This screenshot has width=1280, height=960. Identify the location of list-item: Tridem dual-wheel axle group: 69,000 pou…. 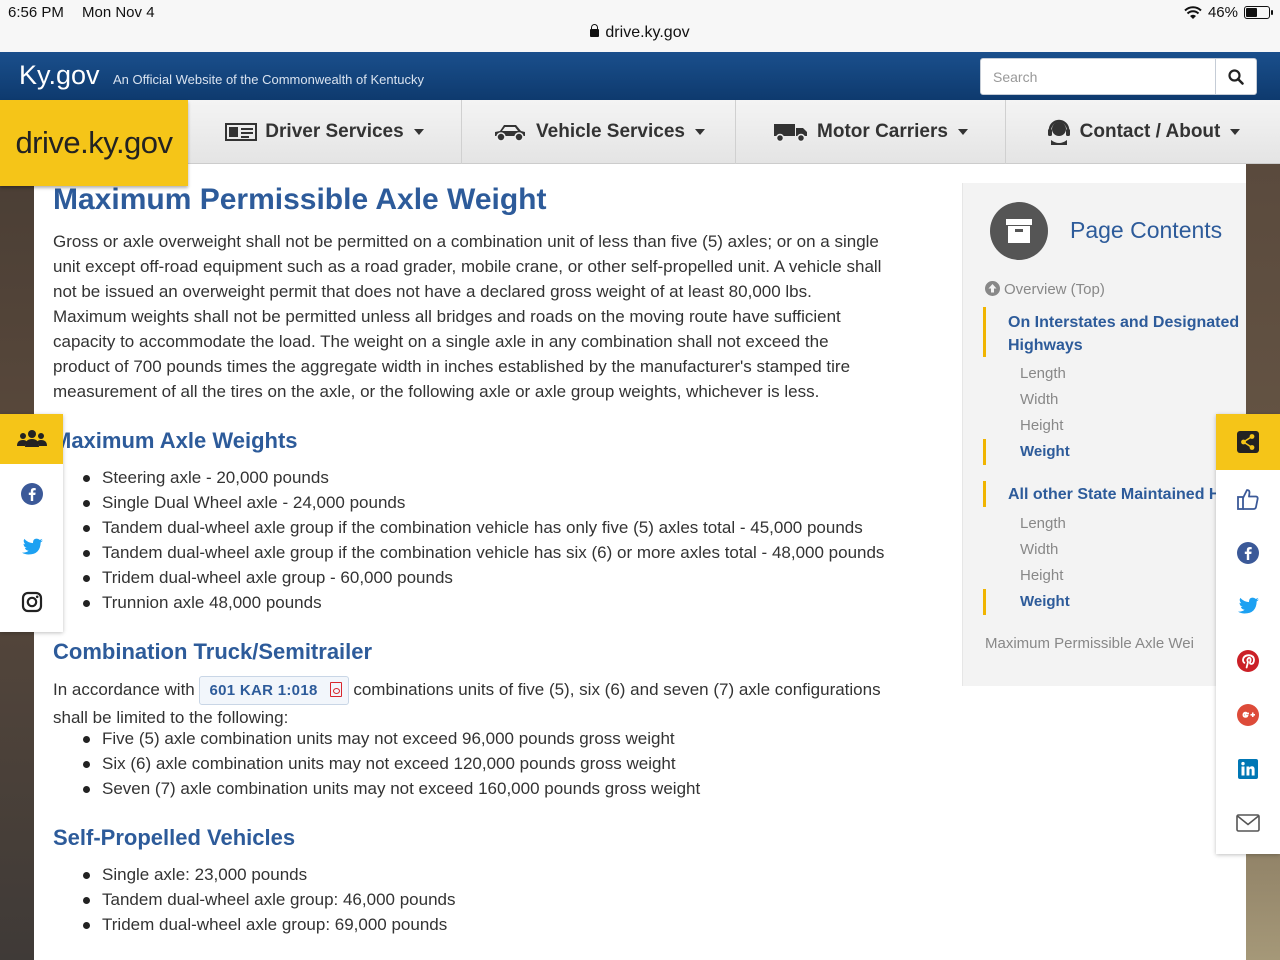
(510, 924).